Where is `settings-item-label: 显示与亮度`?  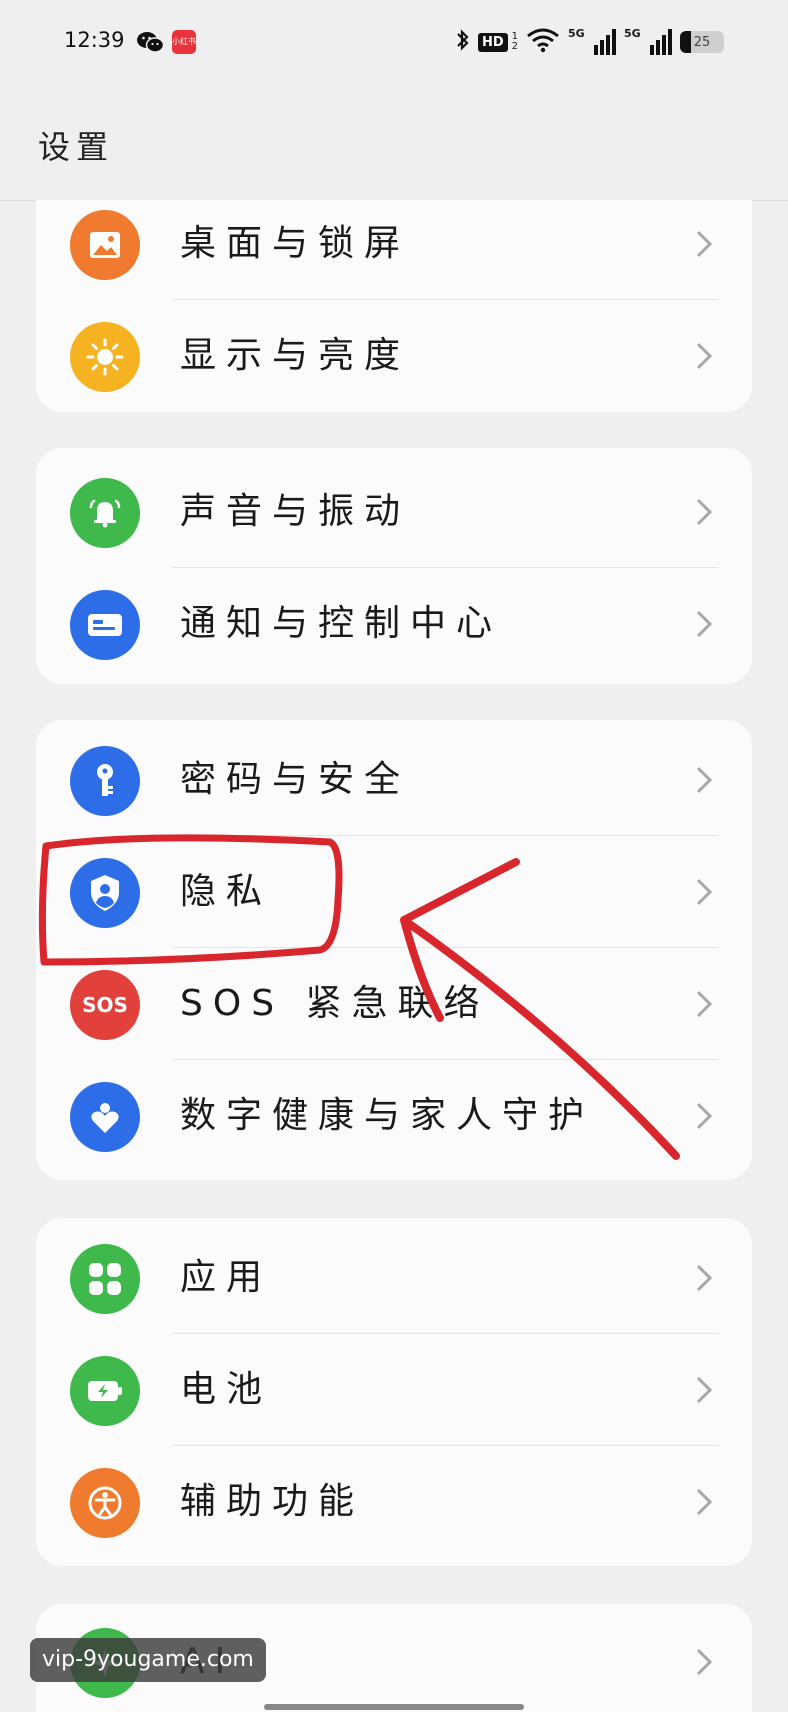 settings-item-label: 显示与亮度 is located at coordinates (295, 355).